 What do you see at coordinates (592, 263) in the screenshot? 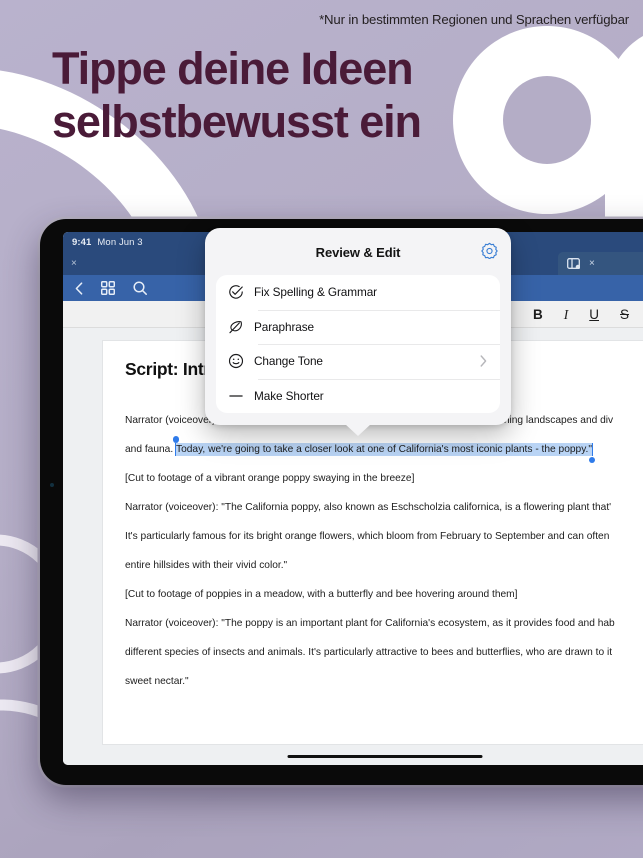
I see `tab-close-icon: ×` at bounding box center [592, 263].